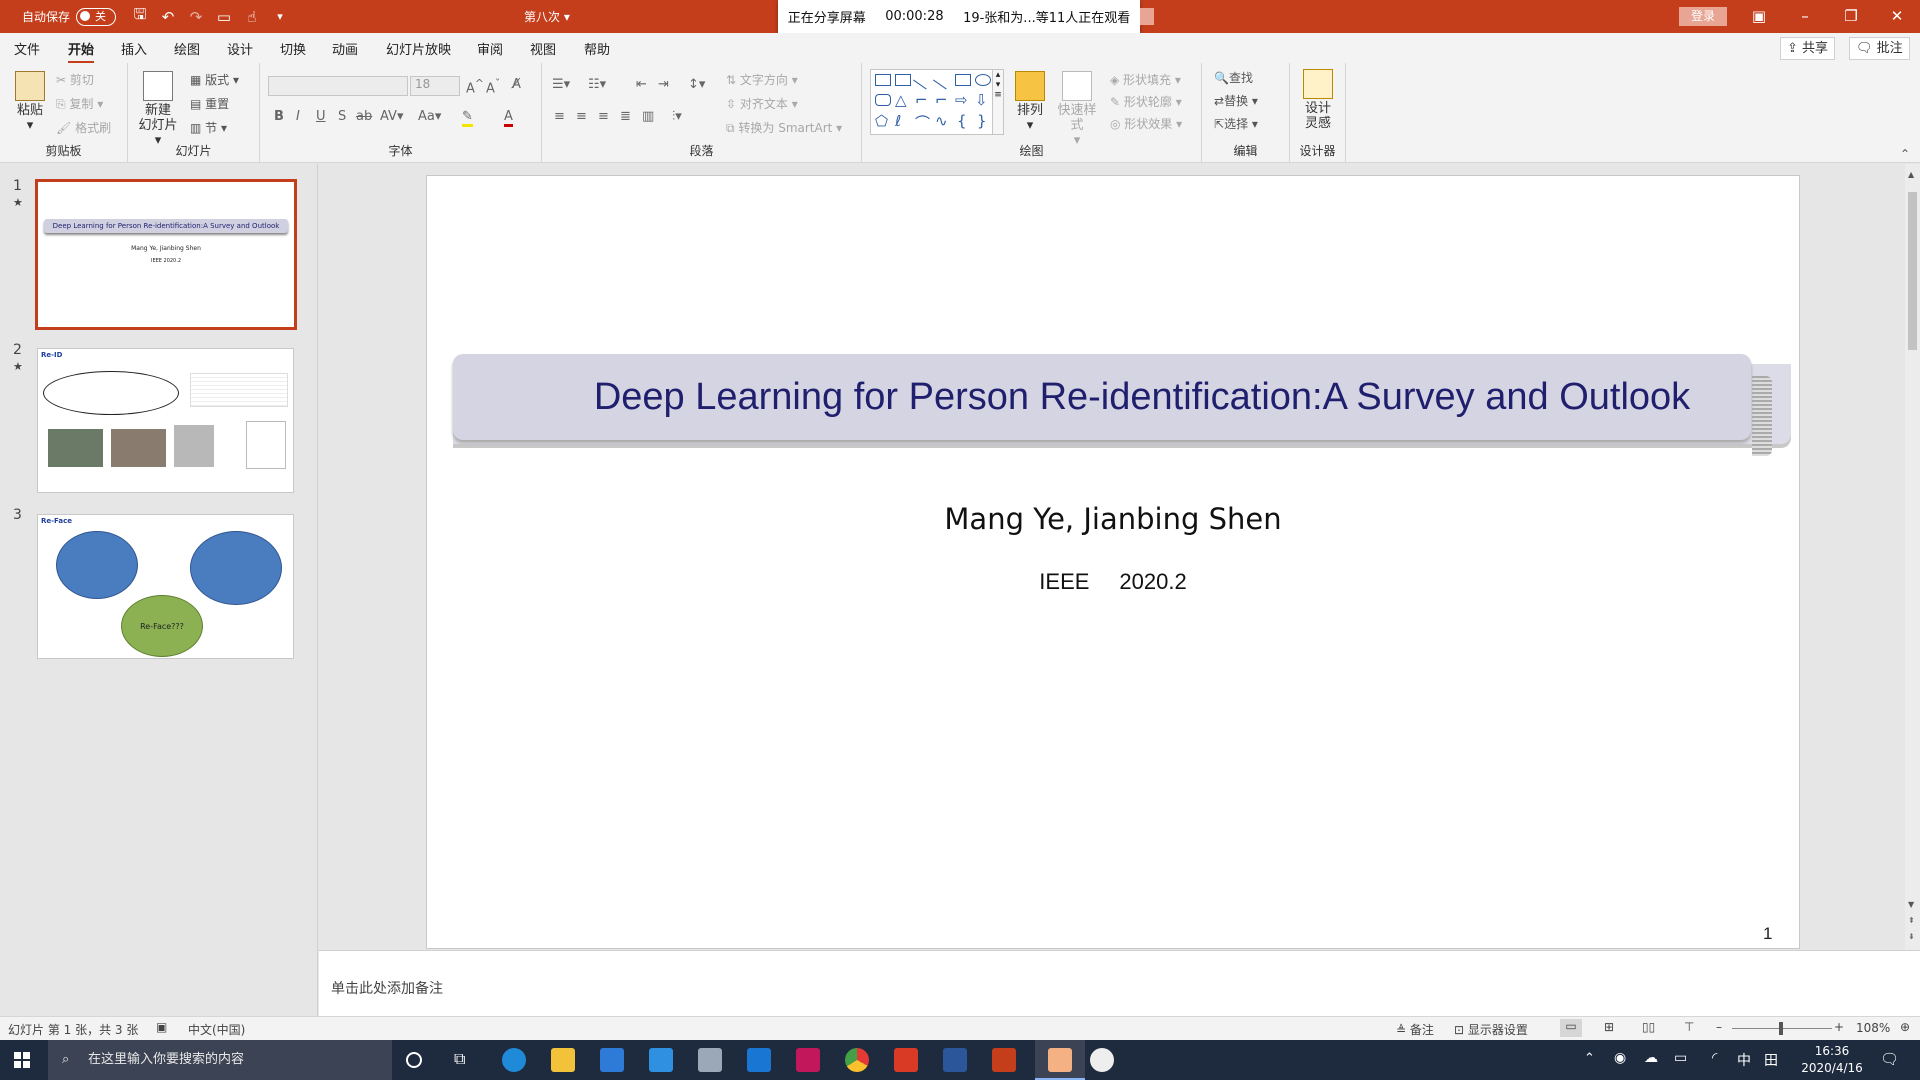 Image resolution: width=1920 pixels, height=1080 pixels. I want to click on tab-slideshow: 幻灯片放映, so click(418, 48).